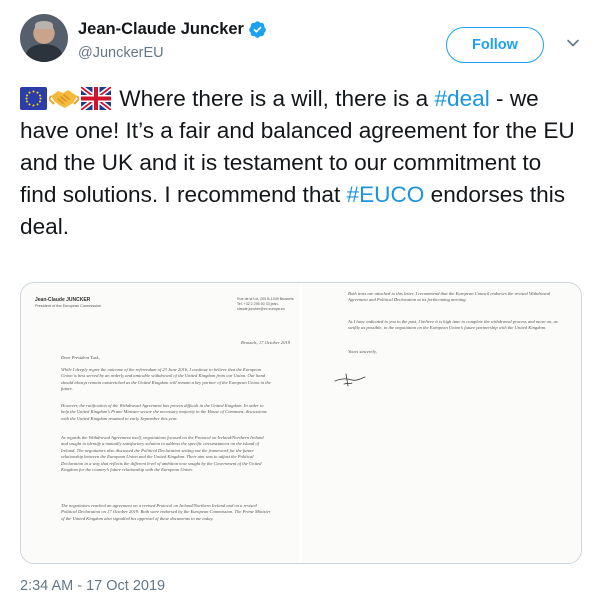 The height and width of the screenshot is (606, 602). What do you see at coordinates (80, 357) in the screenshot?
I see `letter-salutation: Dear President Tusk,` at bounding box center [80, 357].